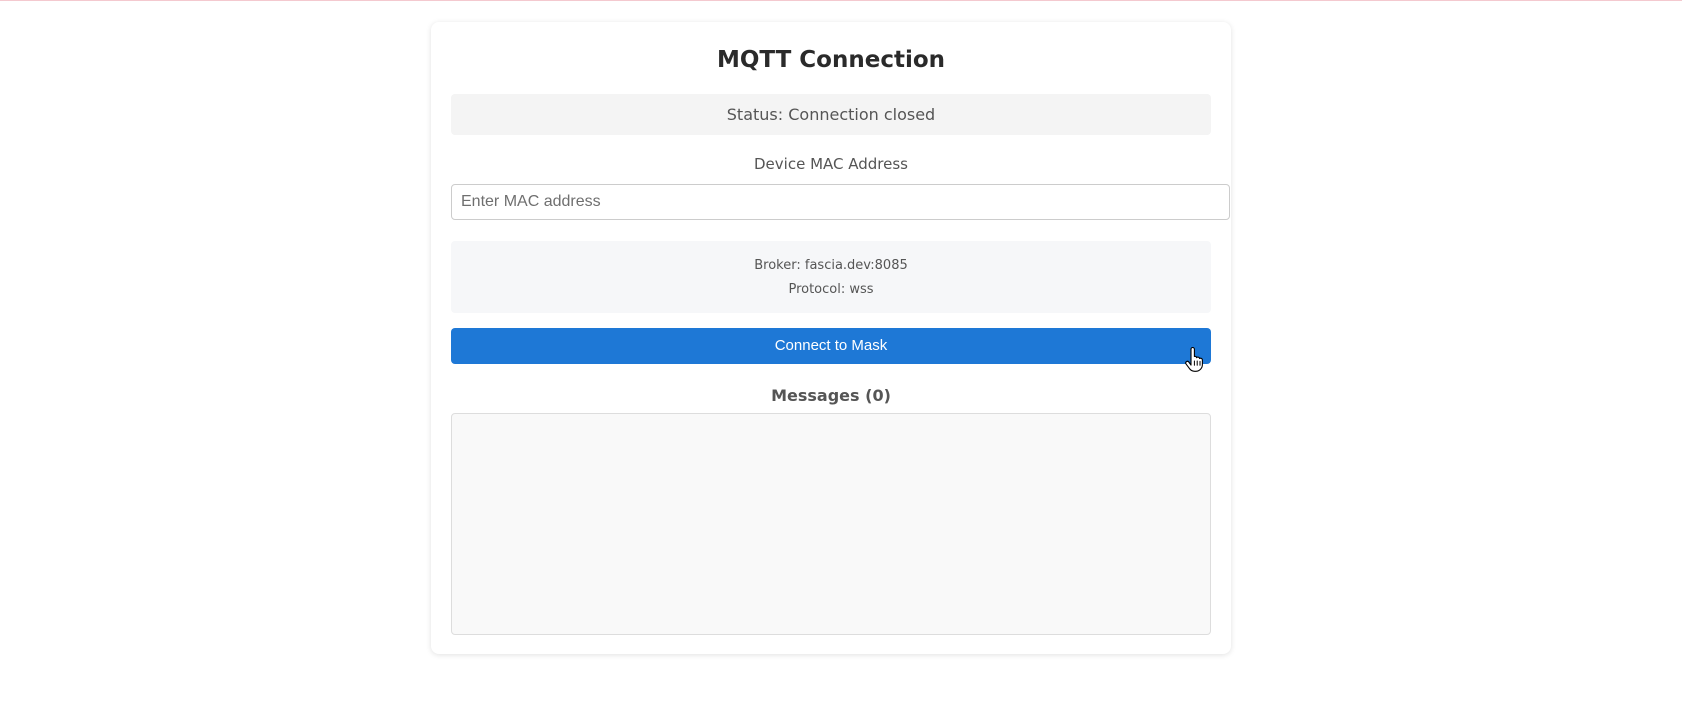 The image size is (1682, 708). I want to click on connect-button: Connect to Mask, so click(831, 346).